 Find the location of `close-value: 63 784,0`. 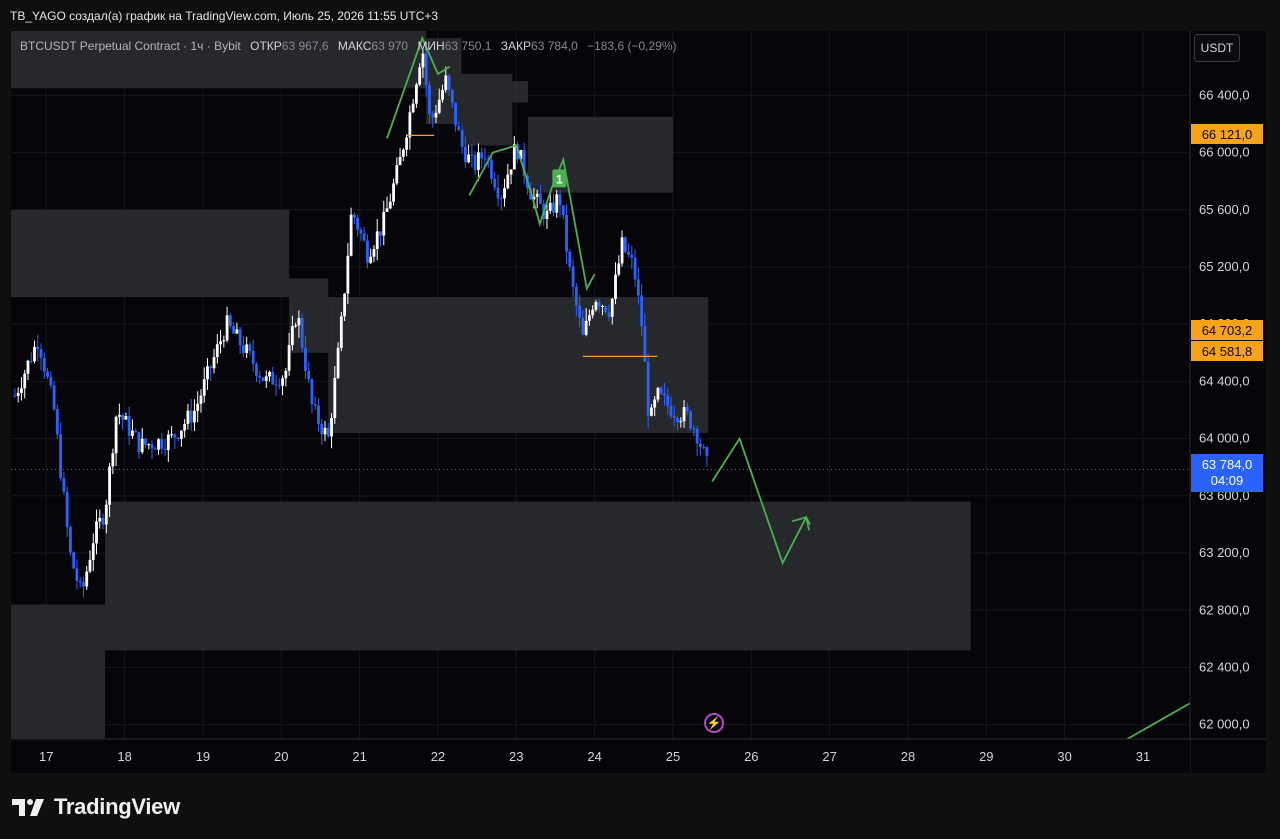

close-value: 63 784,0 is located at coordinates (554, 46).